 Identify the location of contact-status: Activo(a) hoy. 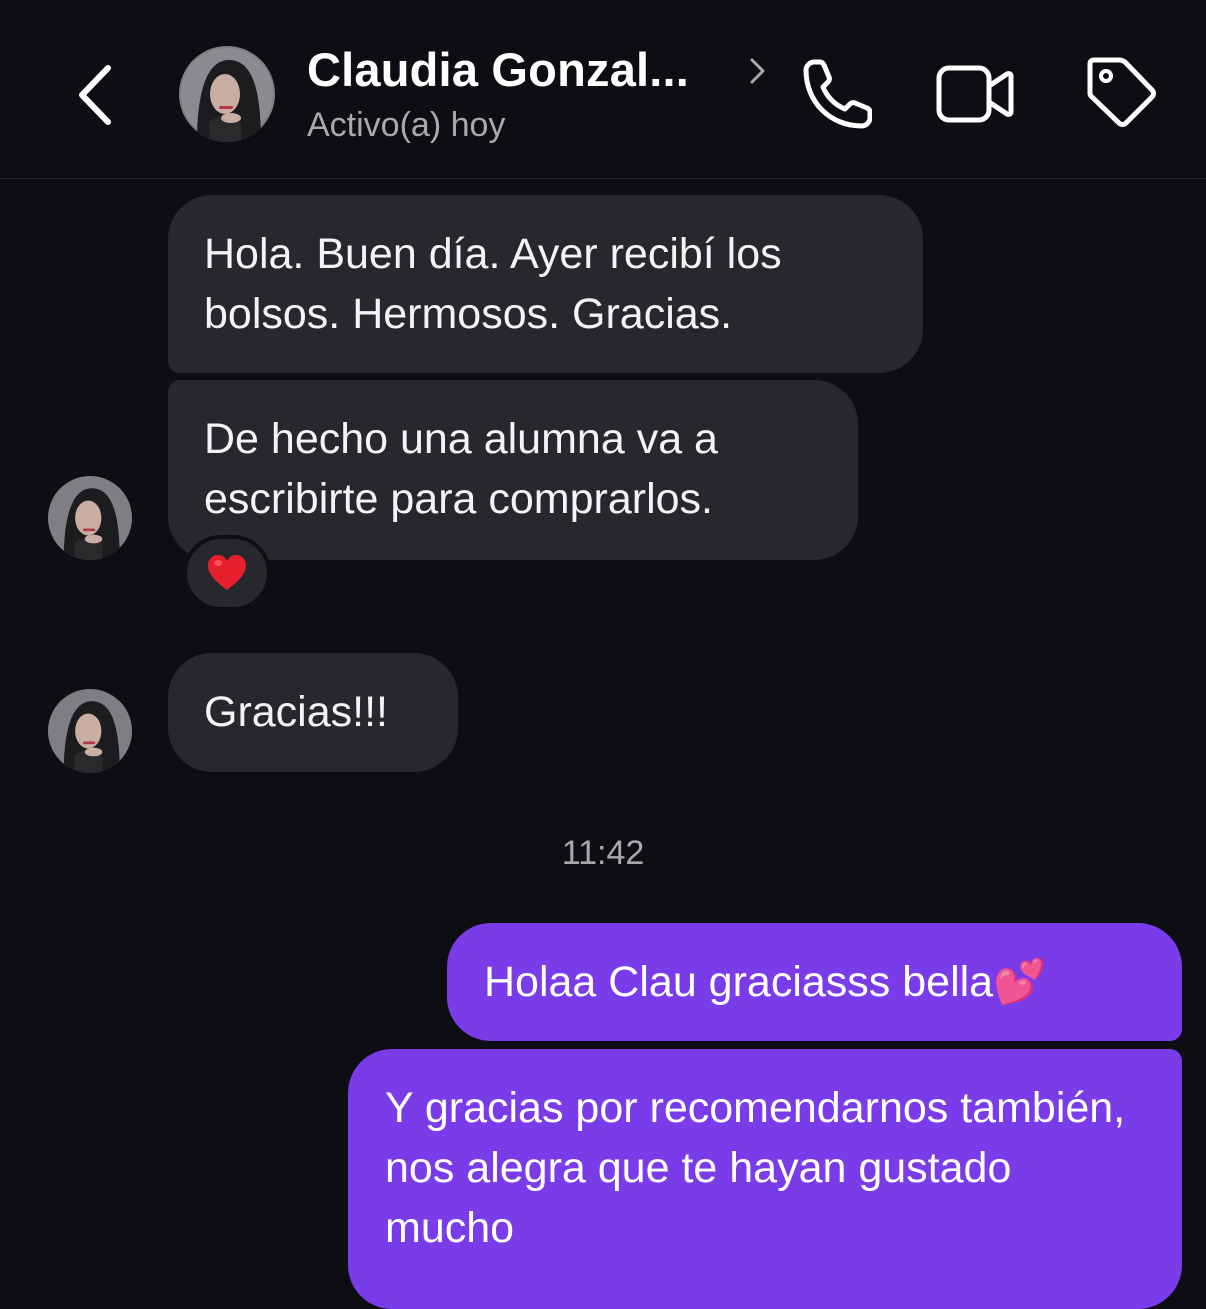
(406, 125).